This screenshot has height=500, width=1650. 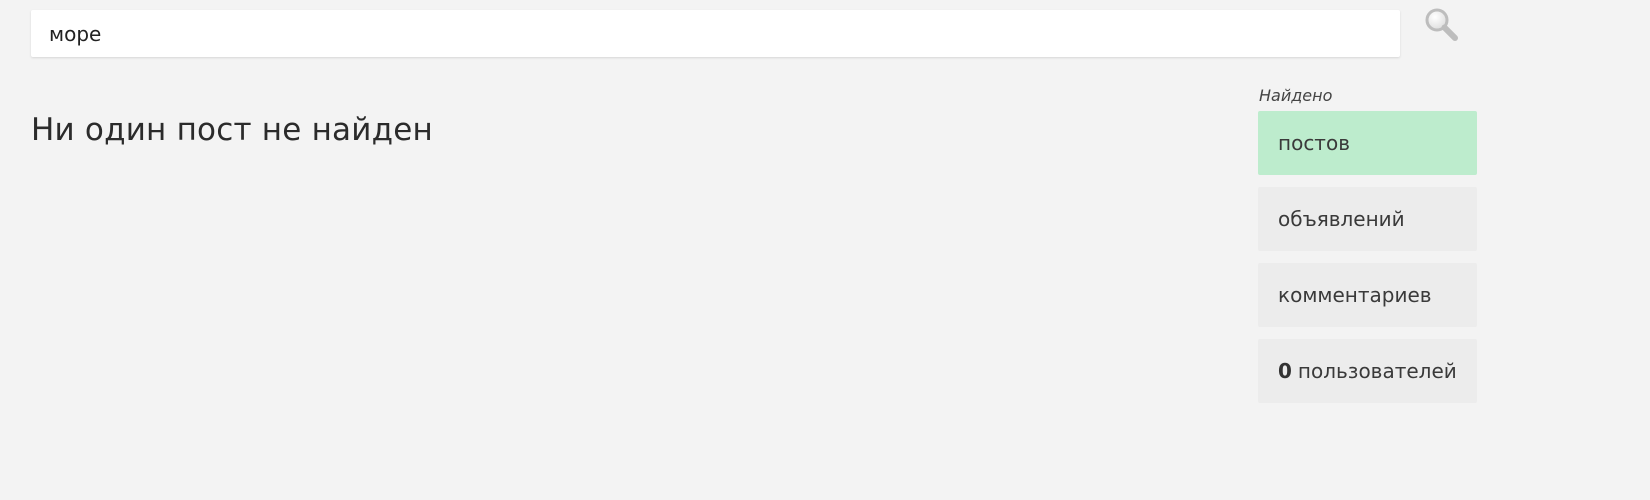 I want to click on found-label: Найдено, so click(x=1296, y=95).